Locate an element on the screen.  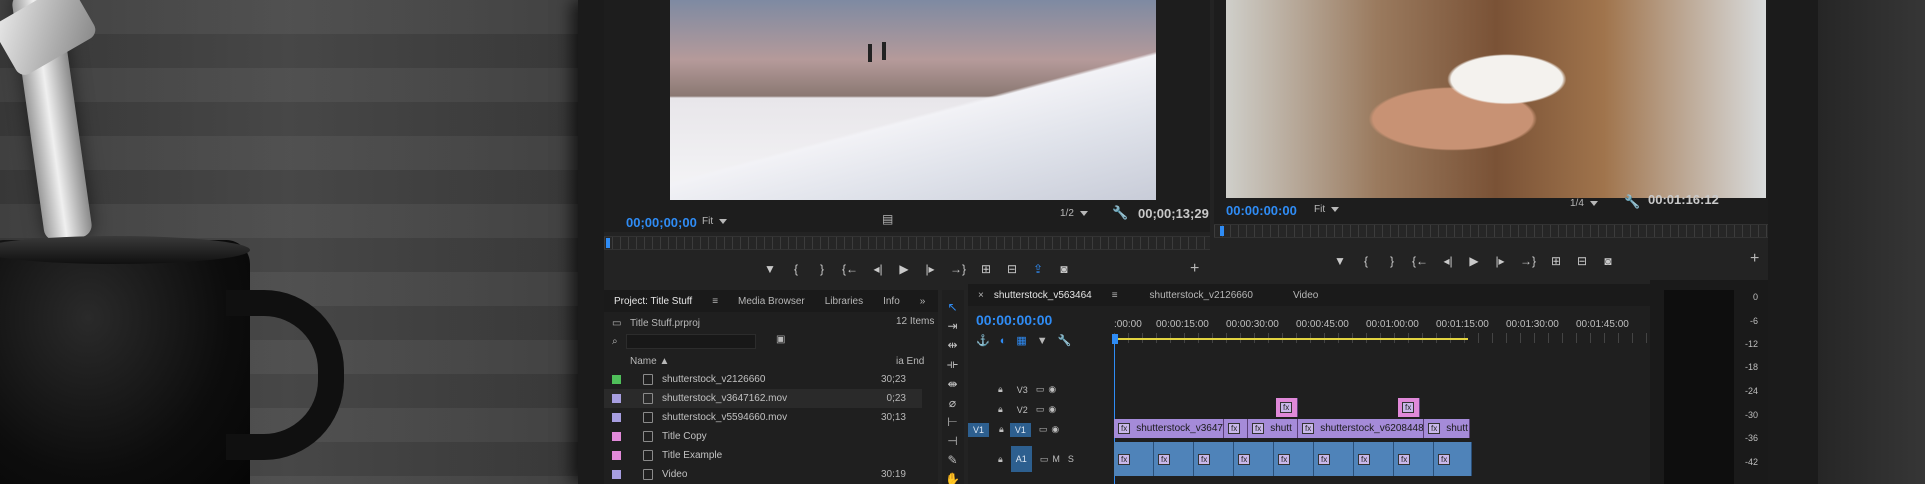
source-playhead is located at coordinates (608, 243).